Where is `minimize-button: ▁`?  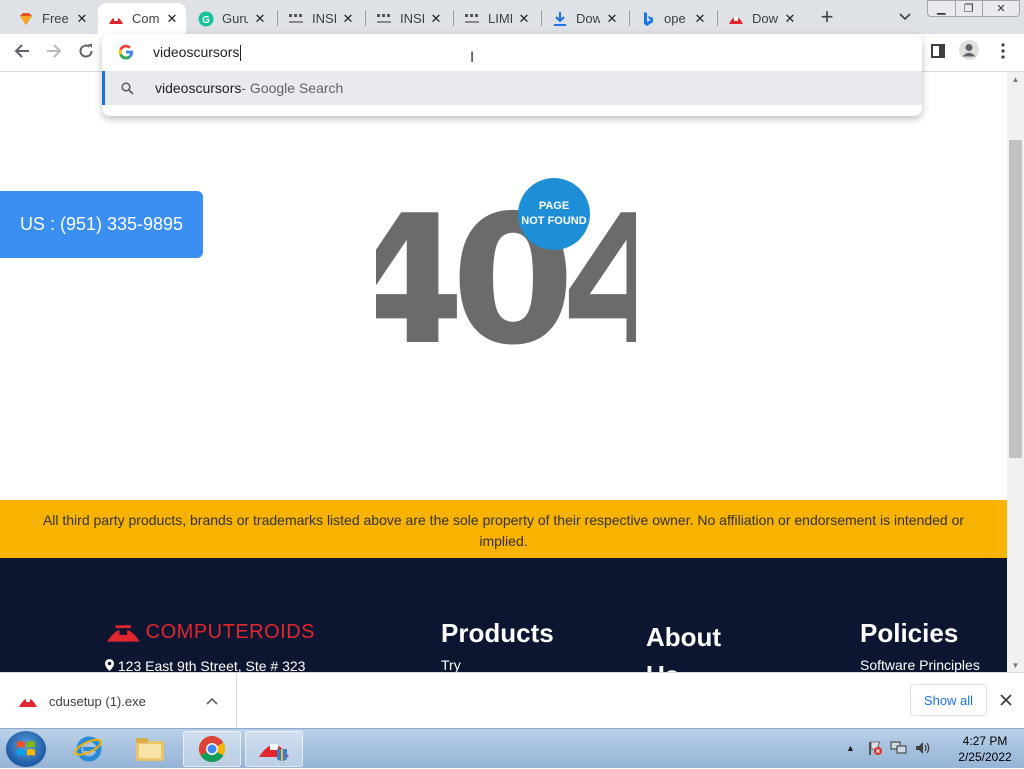
minimize-button: ▁ is located at coordinates (941, 8).